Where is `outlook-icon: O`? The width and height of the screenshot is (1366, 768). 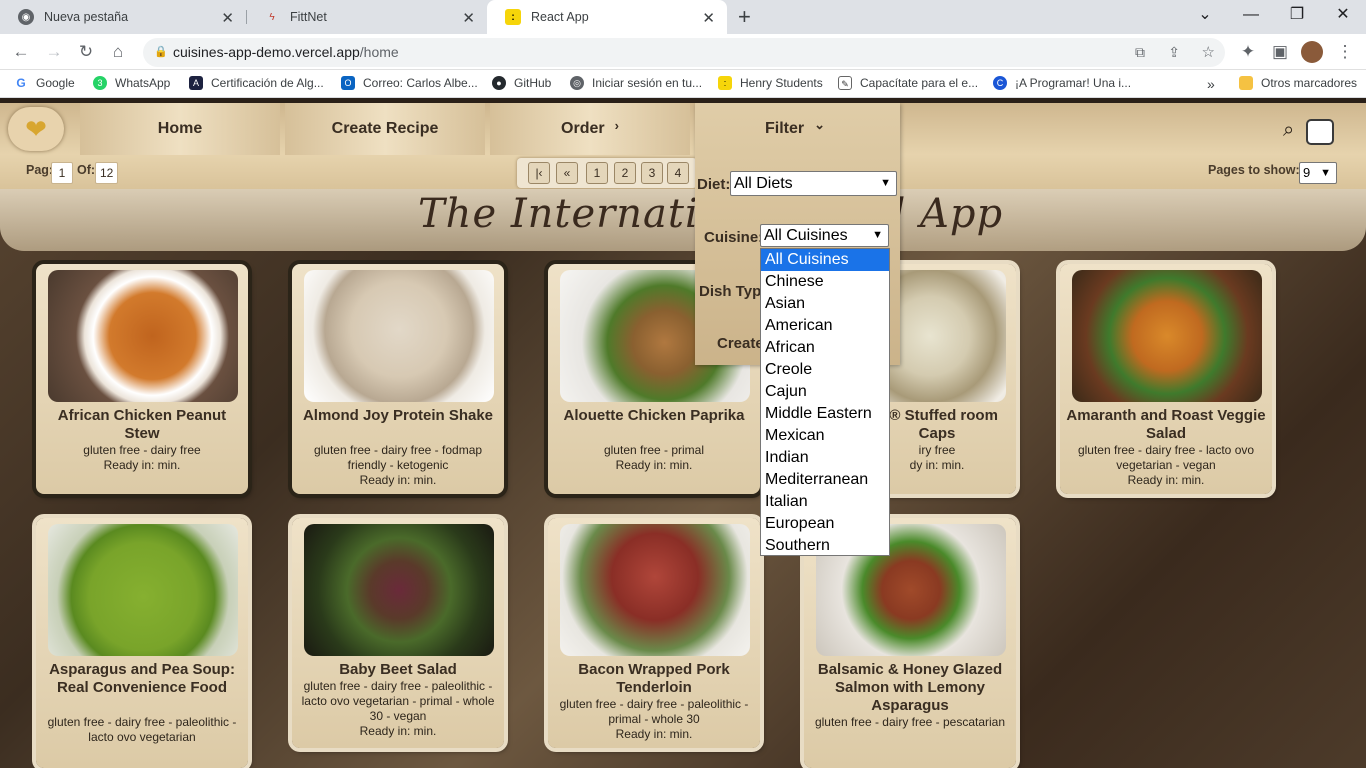
outlook-icon: O is located at coordinates (348, 83).